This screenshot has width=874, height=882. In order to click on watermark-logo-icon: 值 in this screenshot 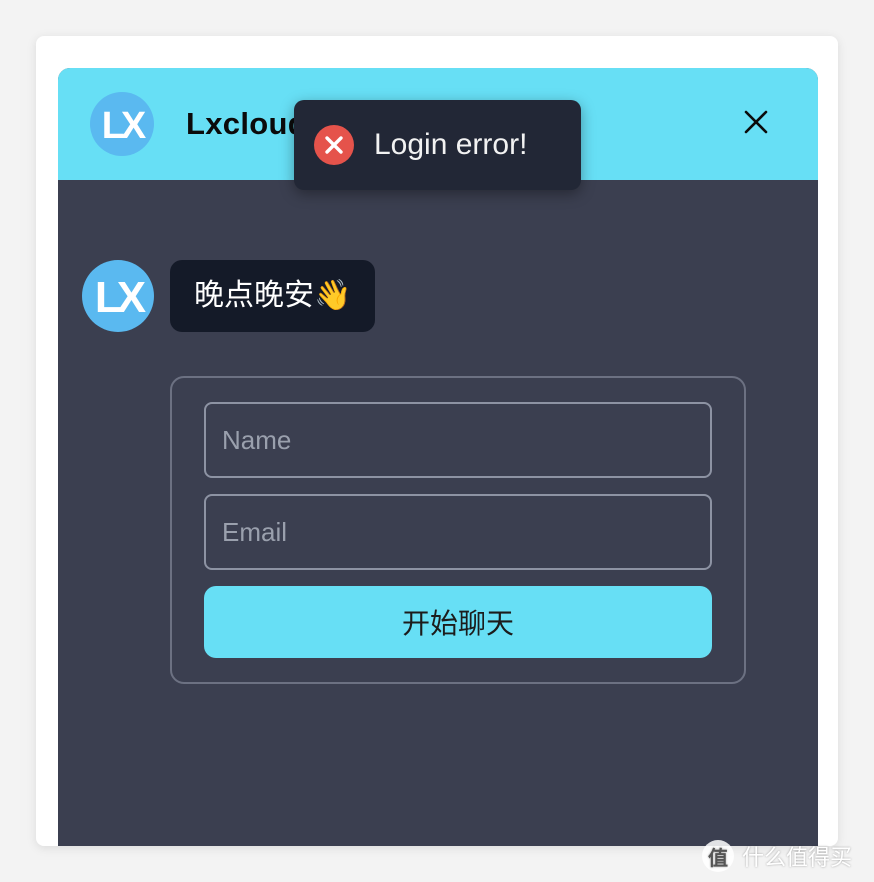, I will do `click(718, 856)`.